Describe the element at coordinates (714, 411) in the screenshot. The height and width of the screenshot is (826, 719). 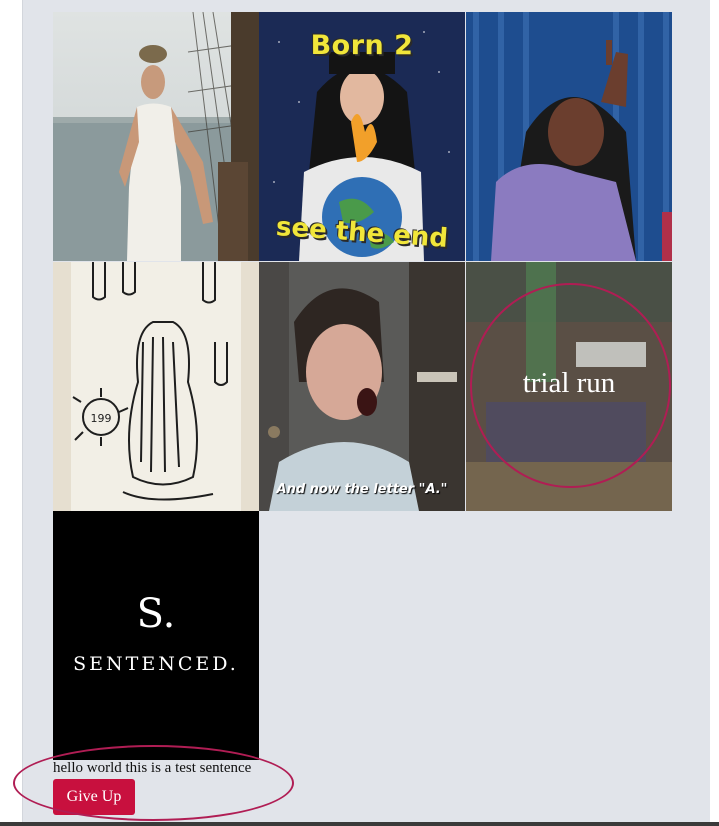
I see `window-edge` at that location.